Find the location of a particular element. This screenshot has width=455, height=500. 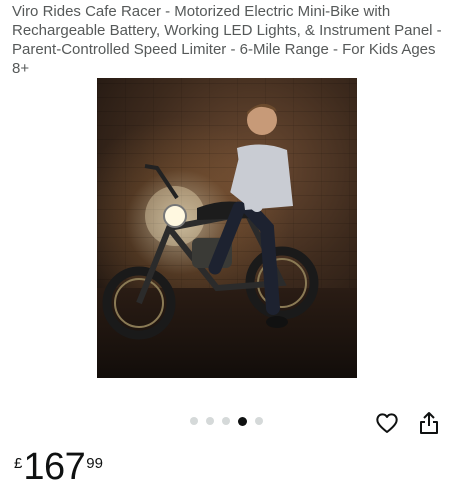

carousel-dot-active is located at coordinates (242, 421).